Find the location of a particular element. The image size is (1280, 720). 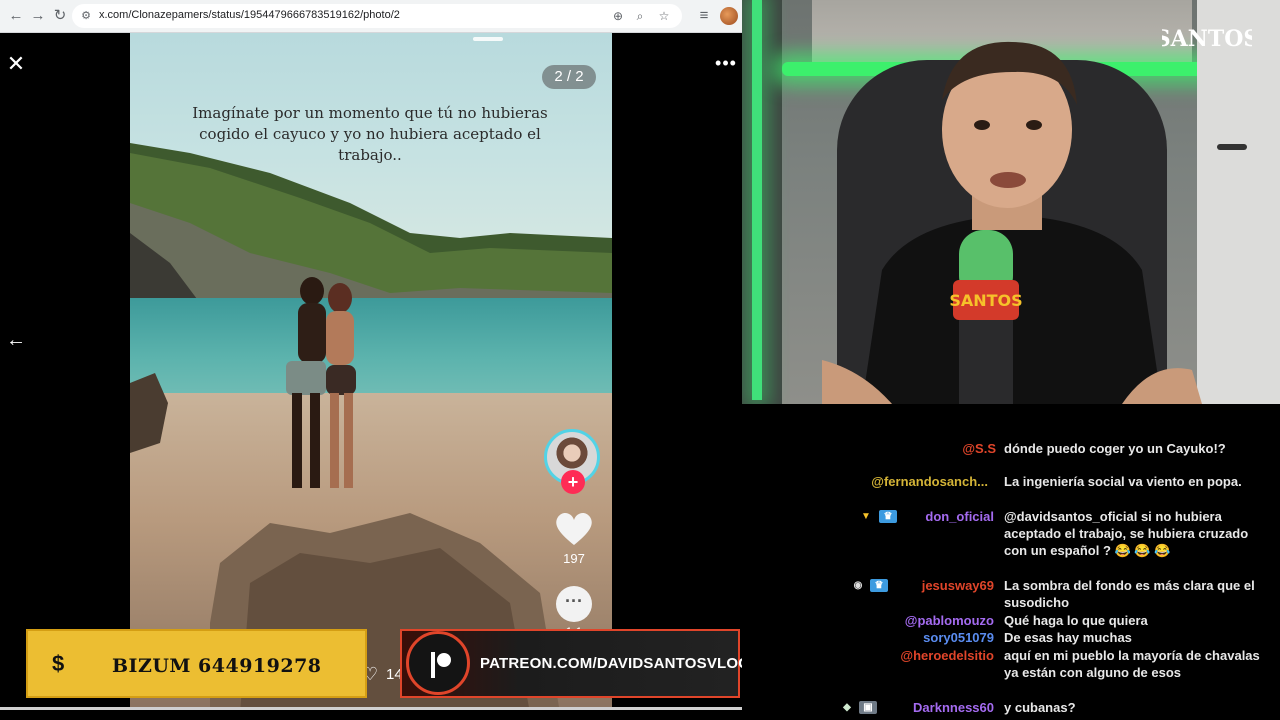

chat-username: sory051079 is located at coordinates (938, 637).